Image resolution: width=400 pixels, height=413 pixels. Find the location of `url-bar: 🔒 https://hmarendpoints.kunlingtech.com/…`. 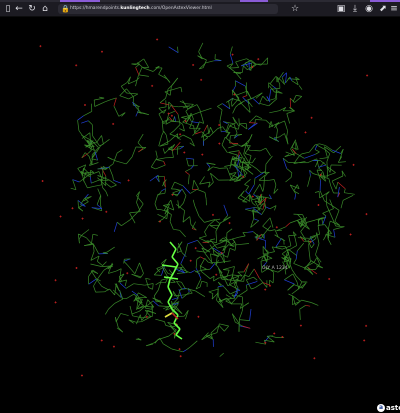

url-bar: 🔒 https://hmarendpoints.kunlingtech.com/… is located at coordinates (168, 9).